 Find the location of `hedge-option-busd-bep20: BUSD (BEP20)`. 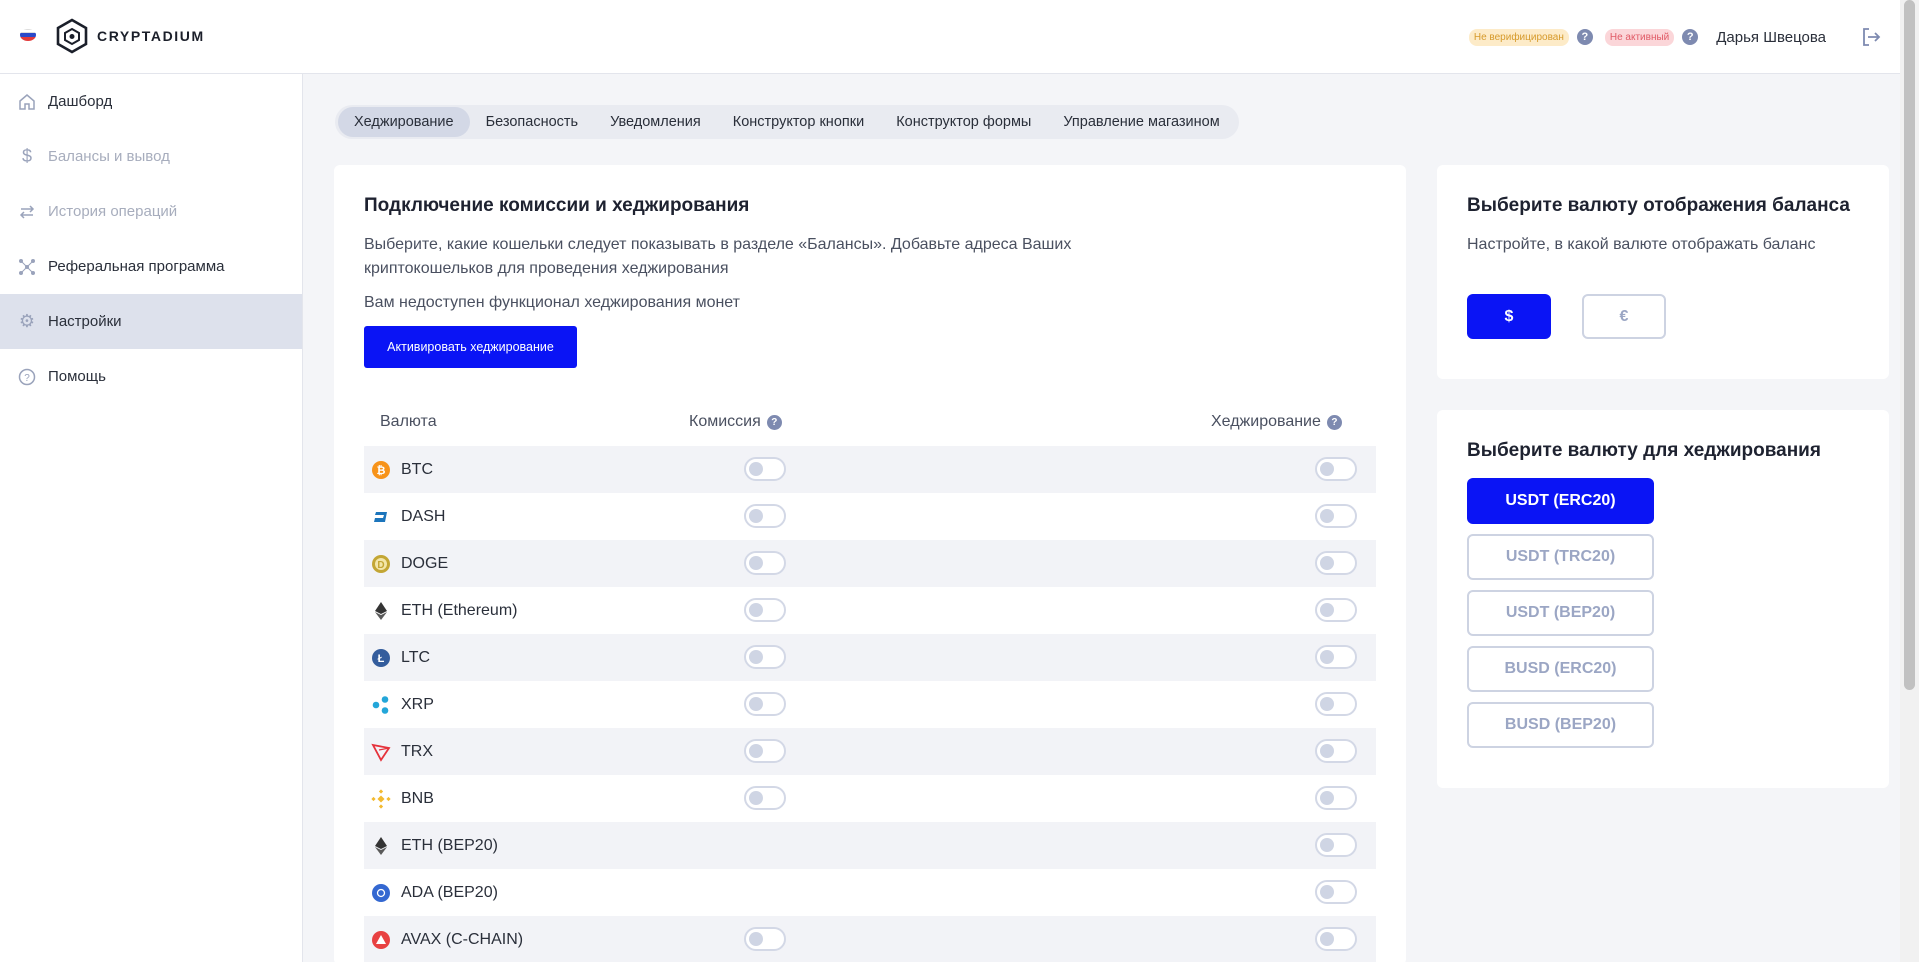

hedge-option-busd-bep20: BUSD (BEP20) is located at coordinates (1560, 725).